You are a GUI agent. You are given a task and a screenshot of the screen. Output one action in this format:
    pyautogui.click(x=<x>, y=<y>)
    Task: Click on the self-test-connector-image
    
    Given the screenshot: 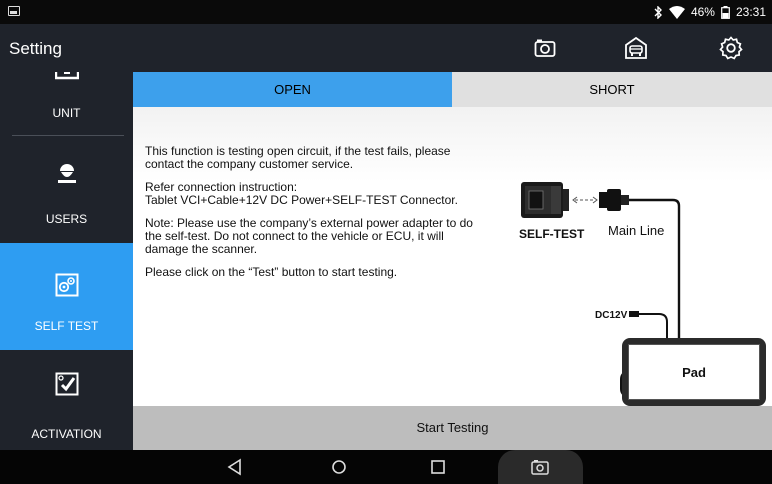 What is the action you would take?
    pyautogui.click(x=545, y=200)
    